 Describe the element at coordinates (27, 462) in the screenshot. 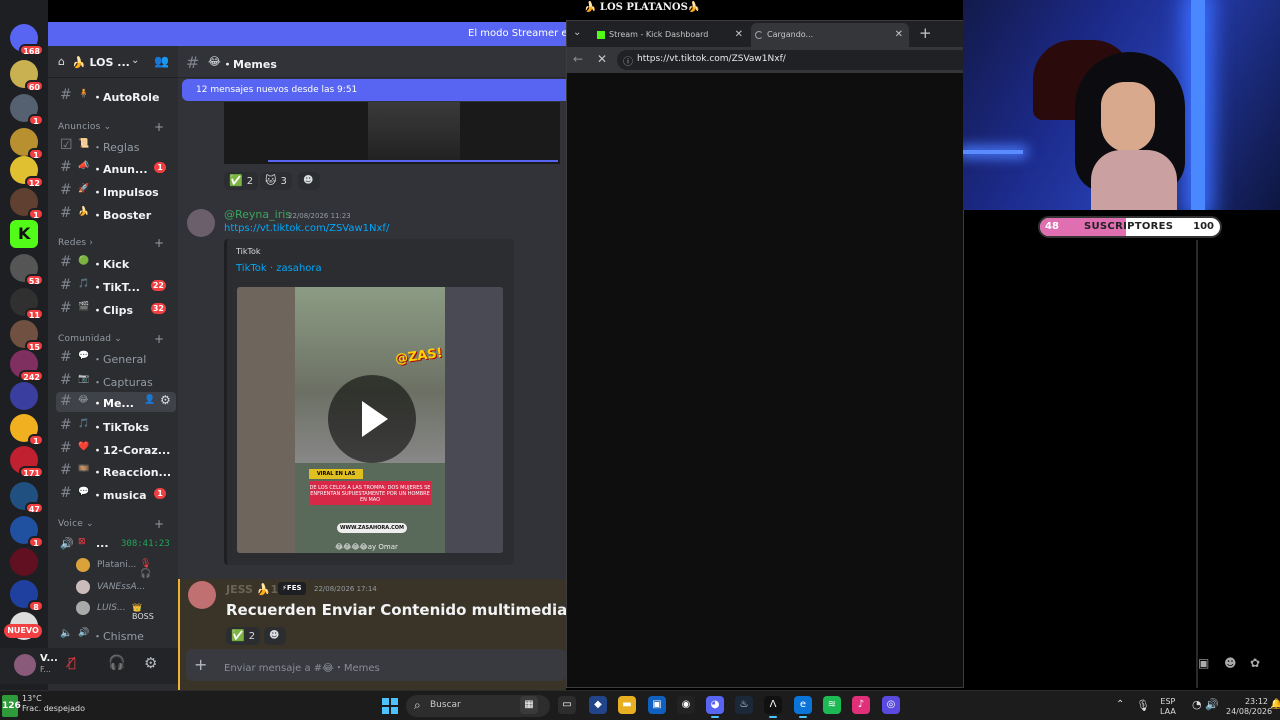

I see `server-icon-13: 171` at that location.